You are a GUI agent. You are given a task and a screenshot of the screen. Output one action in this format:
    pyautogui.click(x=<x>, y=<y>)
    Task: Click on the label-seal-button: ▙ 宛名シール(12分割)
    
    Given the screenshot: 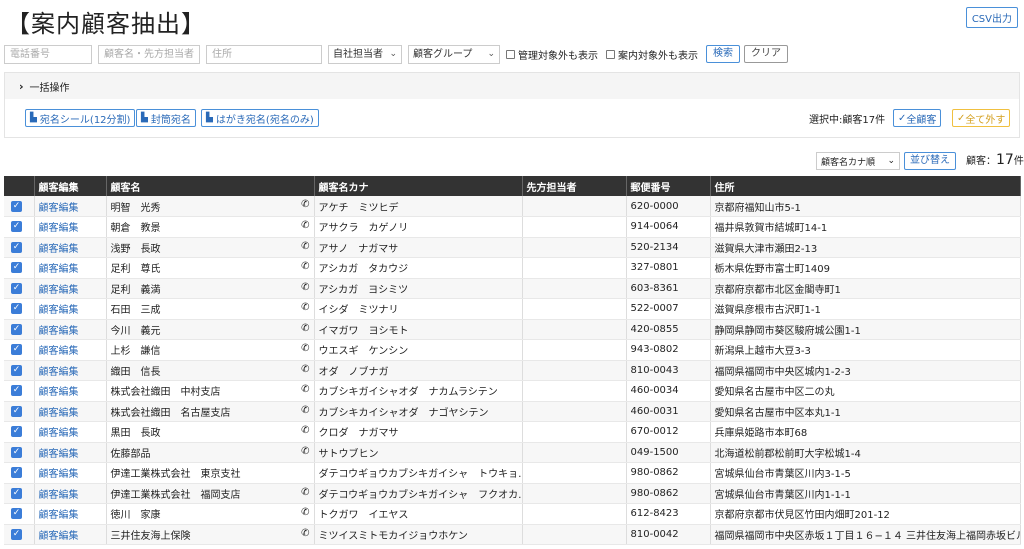 What is the action you would take?
    pyautogui.click(x=80, y=118)
    